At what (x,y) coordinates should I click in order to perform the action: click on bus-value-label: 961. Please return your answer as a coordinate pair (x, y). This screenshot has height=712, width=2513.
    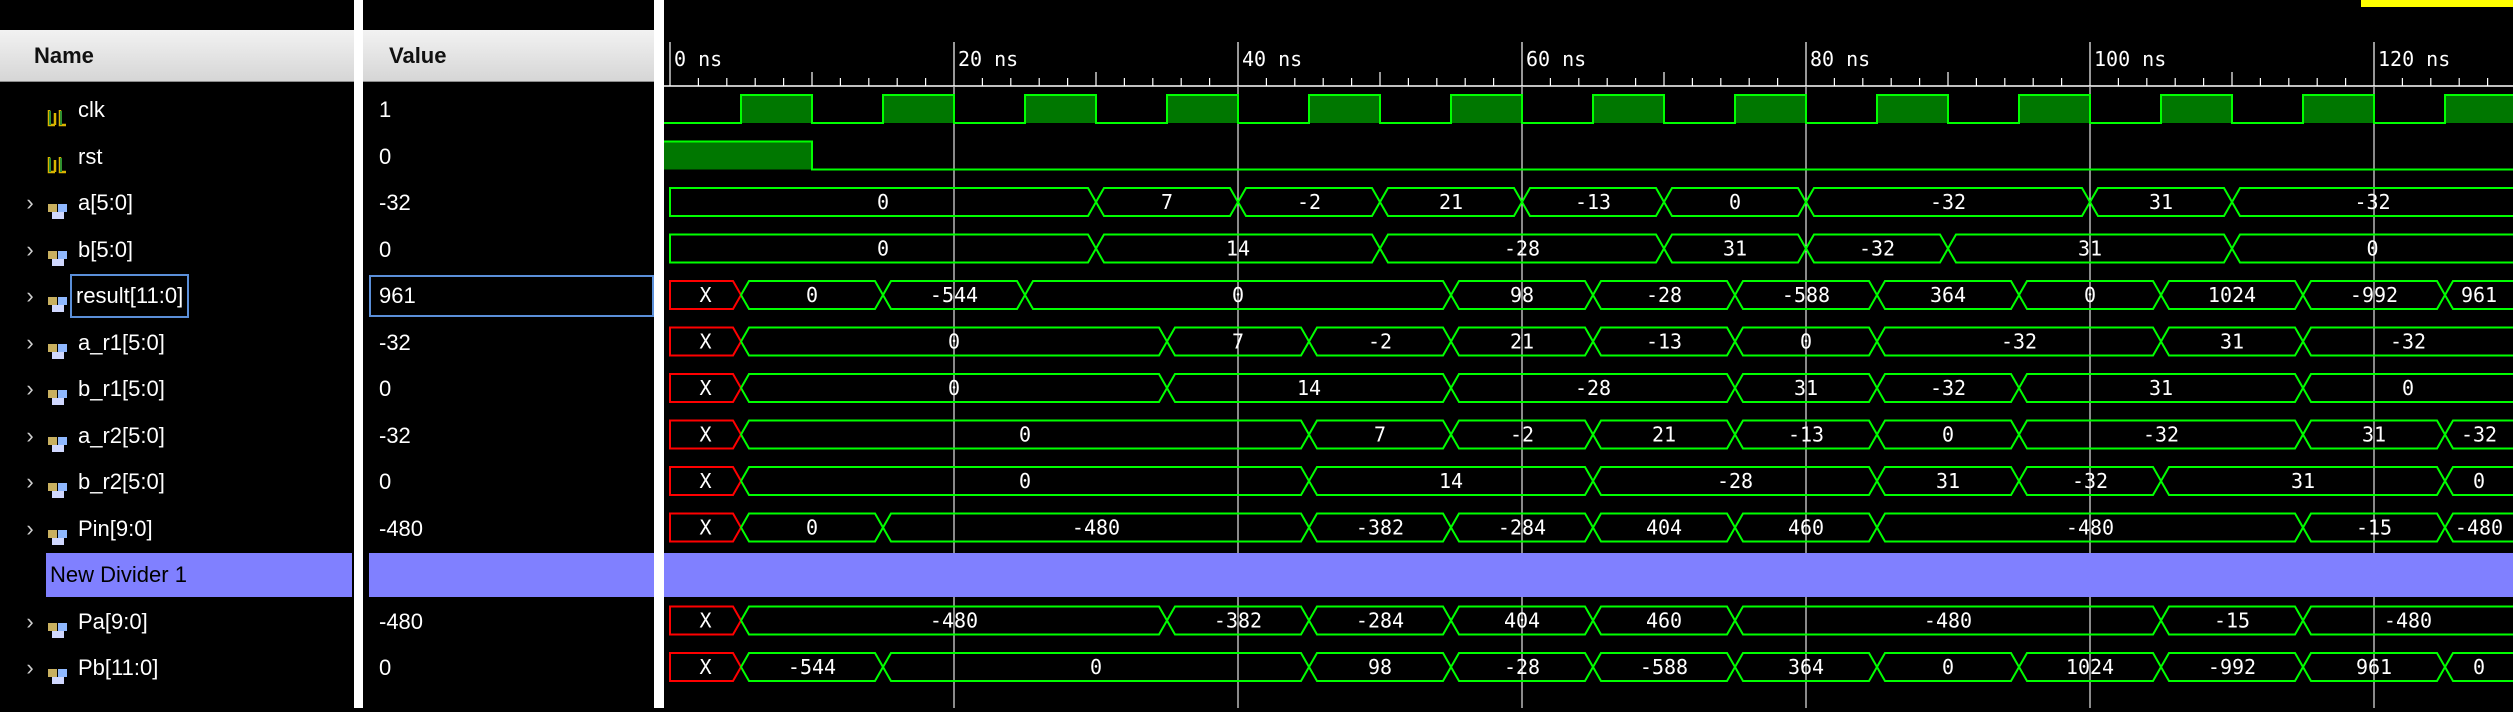
    Looking at the image, I should click on (2374, 667).